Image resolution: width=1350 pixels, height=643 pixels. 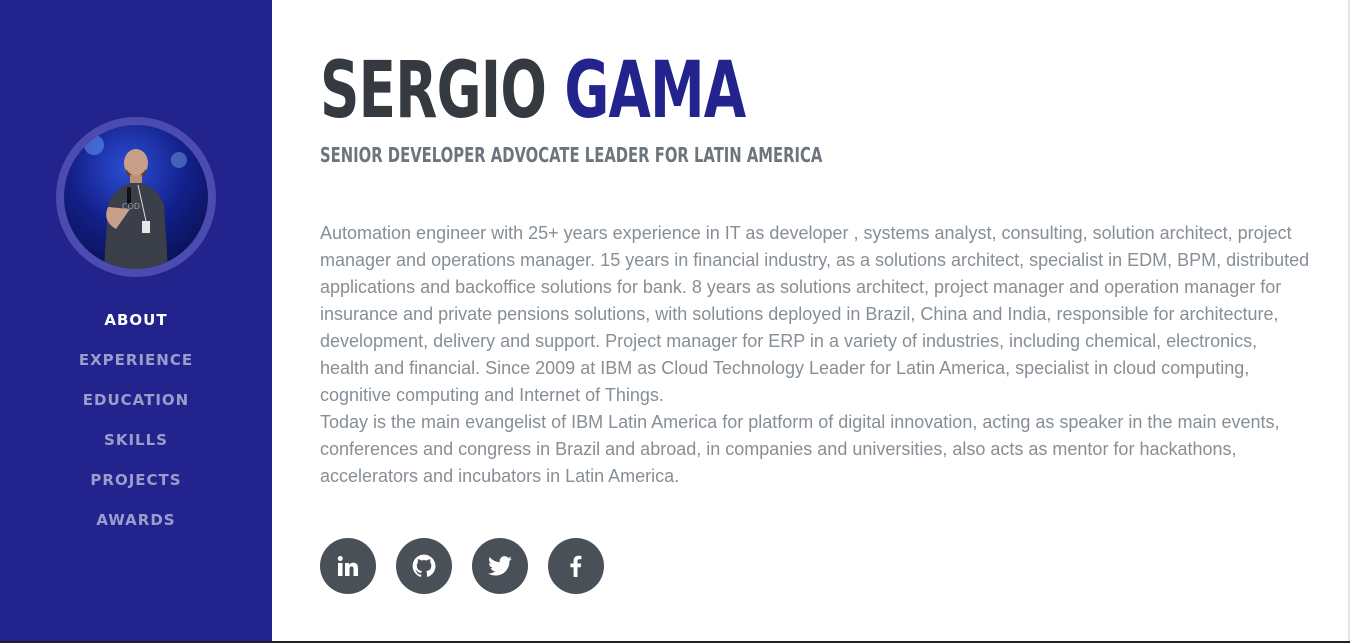 I want to click on nav-item-about: ABOUT, so click(x=136, y=320).